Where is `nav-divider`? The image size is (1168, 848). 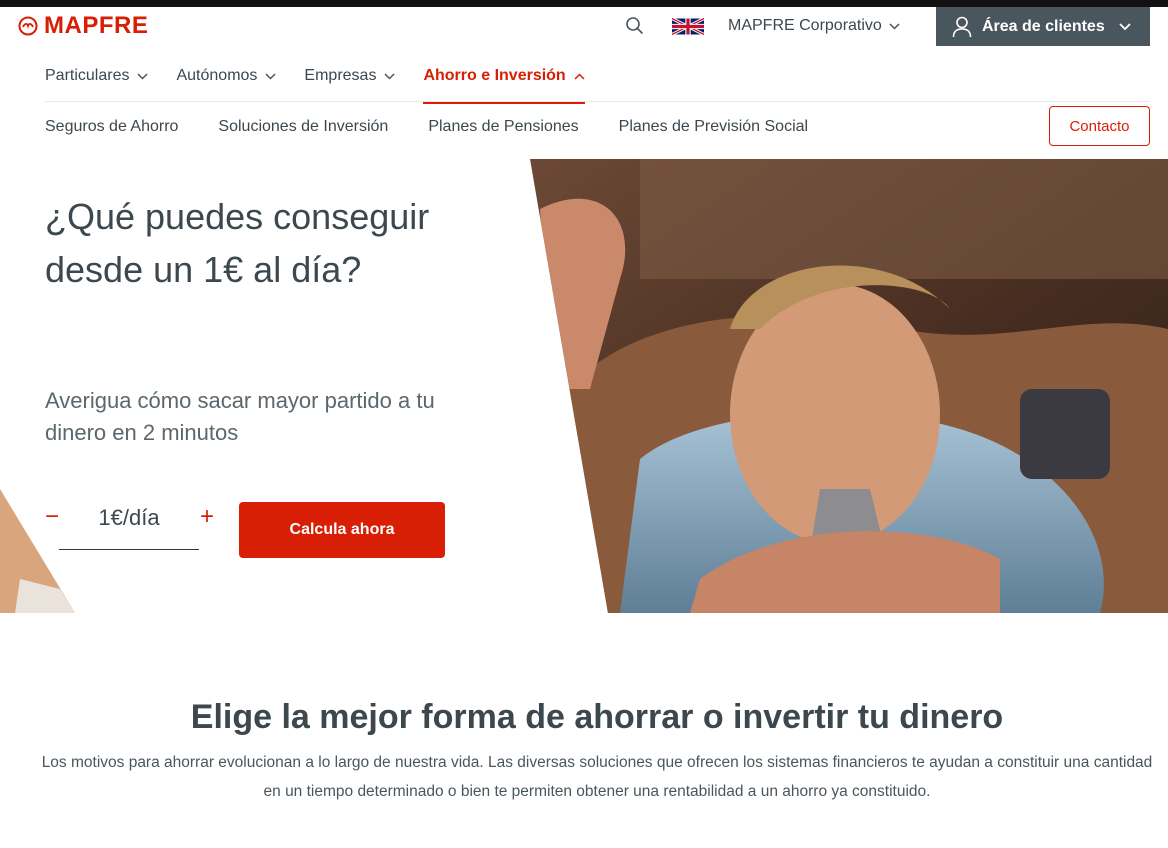
nav-divider is located at coordinates (597, 101).